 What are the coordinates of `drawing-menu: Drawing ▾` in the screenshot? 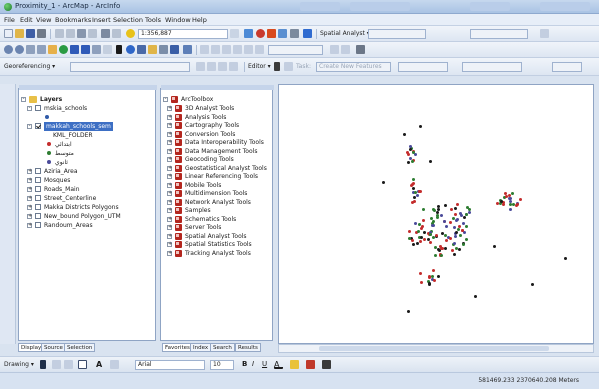 It's located at (19, 364).